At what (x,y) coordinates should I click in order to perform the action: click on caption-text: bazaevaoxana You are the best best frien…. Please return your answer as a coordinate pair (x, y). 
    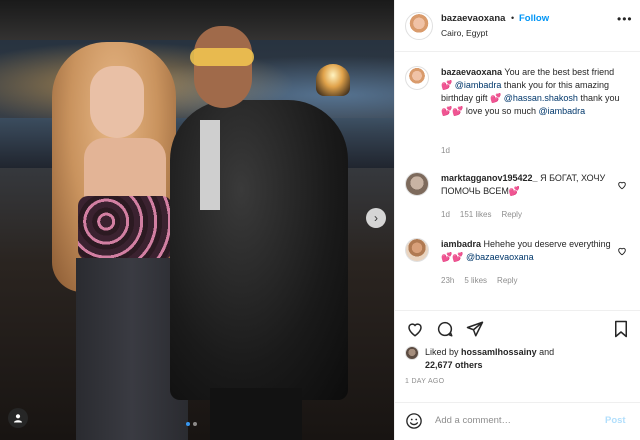
    Looking at the image, I should click on (531, 92).